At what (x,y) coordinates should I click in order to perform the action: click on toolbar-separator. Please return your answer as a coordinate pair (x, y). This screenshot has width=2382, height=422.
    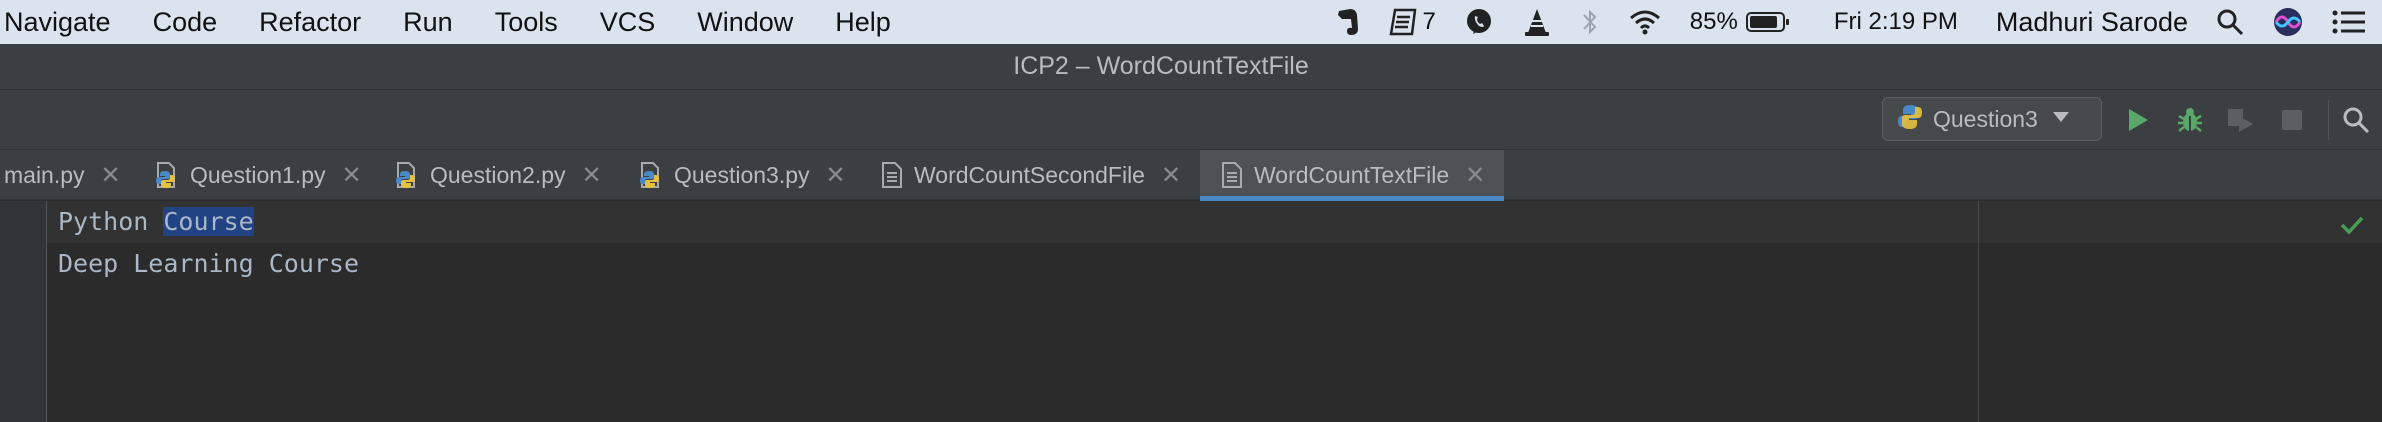
    Looking at the image, I should click on (2328, 120).